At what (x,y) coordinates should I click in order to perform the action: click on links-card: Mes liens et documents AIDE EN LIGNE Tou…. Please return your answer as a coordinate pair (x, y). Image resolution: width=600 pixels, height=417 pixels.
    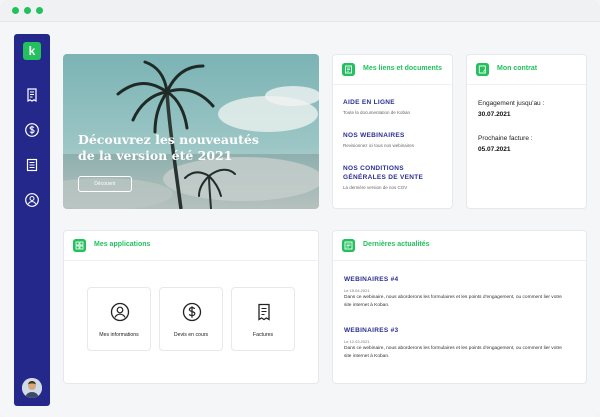
    Looking at the image, I should click on (392, 131).